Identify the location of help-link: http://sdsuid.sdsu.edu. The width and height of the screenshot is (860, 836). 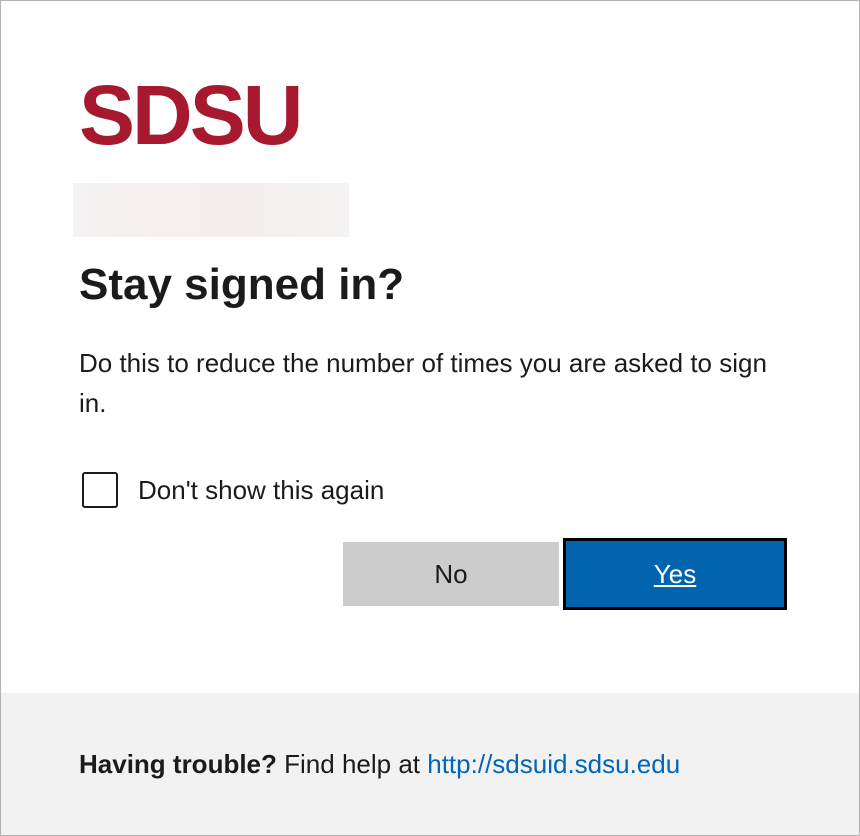
(553, 764).